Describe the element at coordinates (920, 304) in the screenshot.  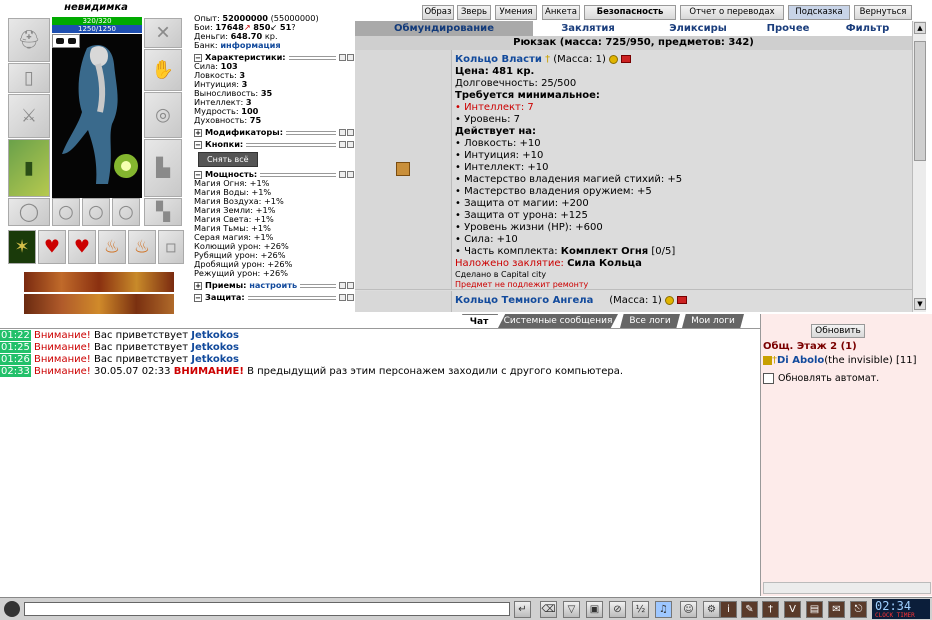
I see `scroll-down-icon: ▼` at that location.